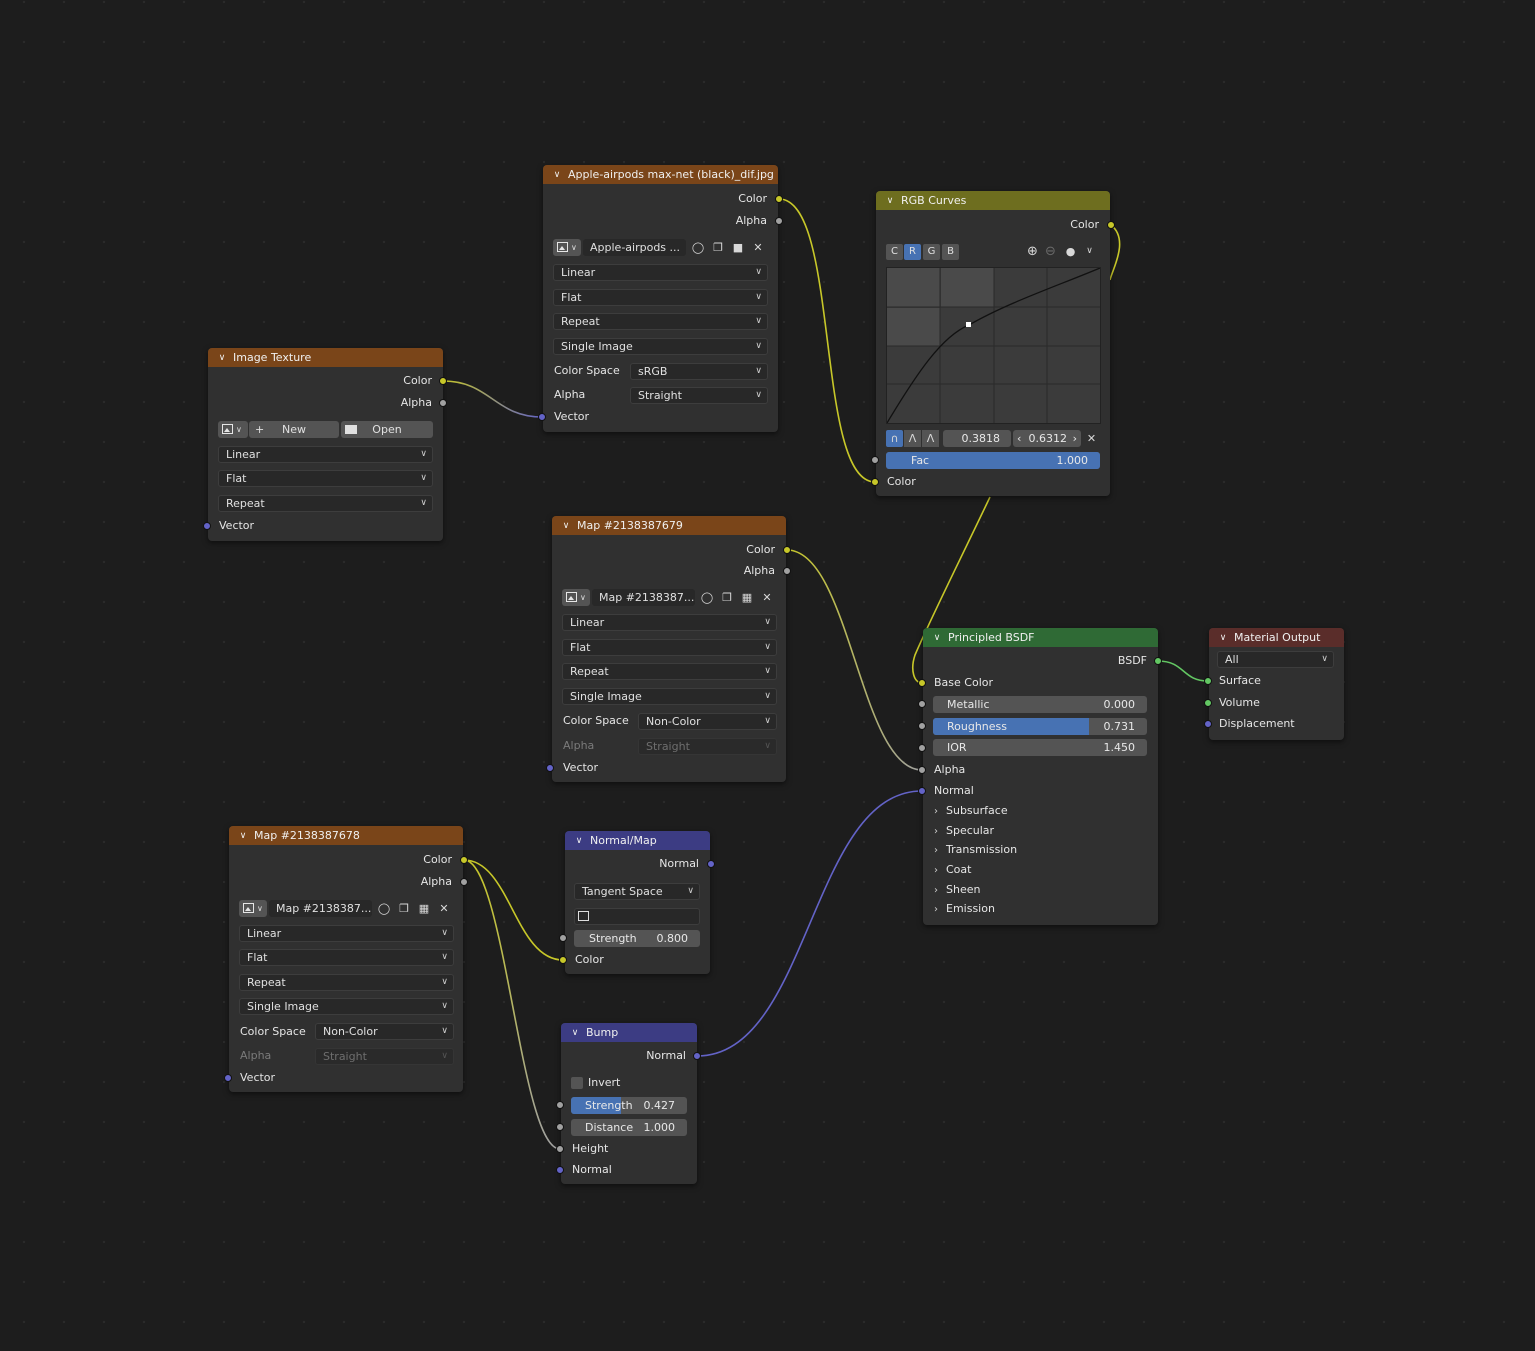 This screenshot has width=1535, height=1351. I want to click on node-header: ∨ Normal/Map, so click(637, 840).